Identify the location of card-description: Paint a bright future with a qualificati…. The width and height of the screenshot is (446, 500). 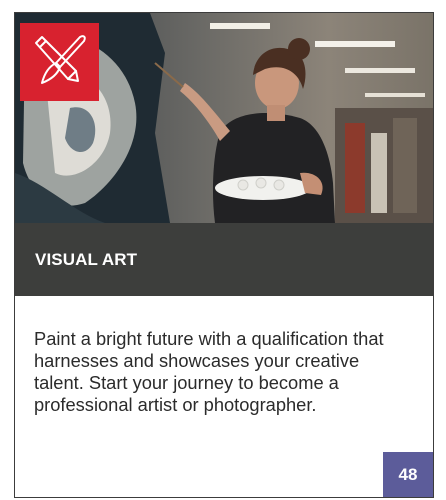
(209, 371).